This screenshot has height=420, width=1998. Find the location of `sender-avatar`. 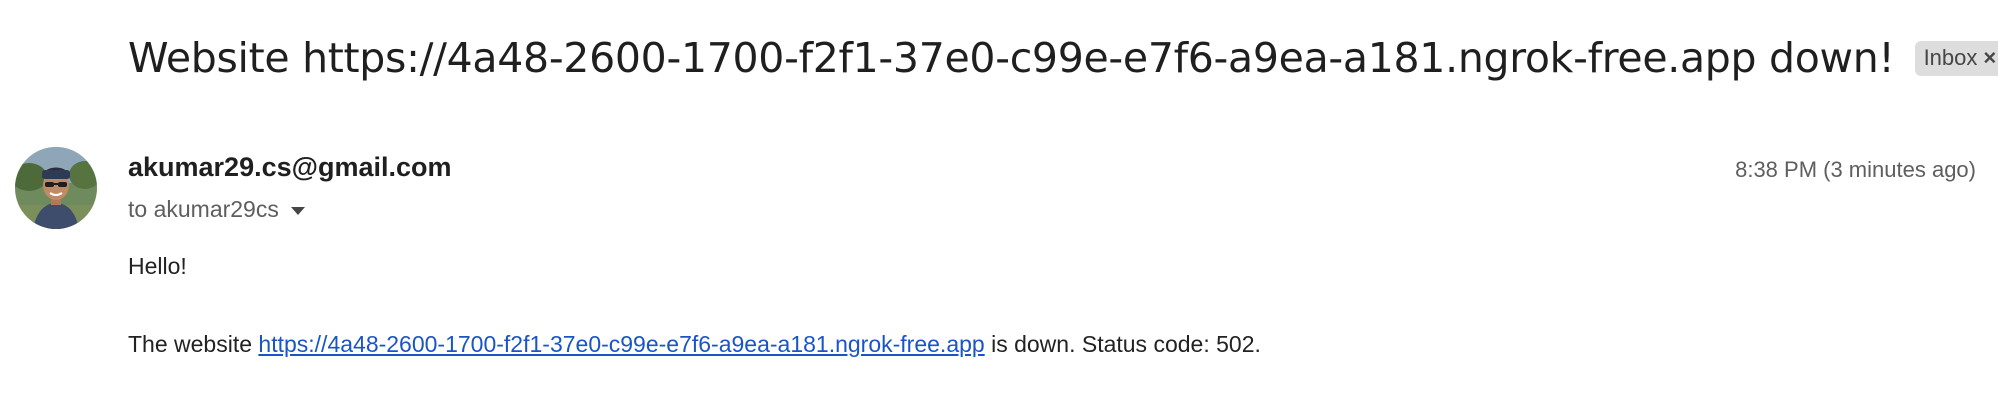

sender-avatar is located at coordinates (56, 188).